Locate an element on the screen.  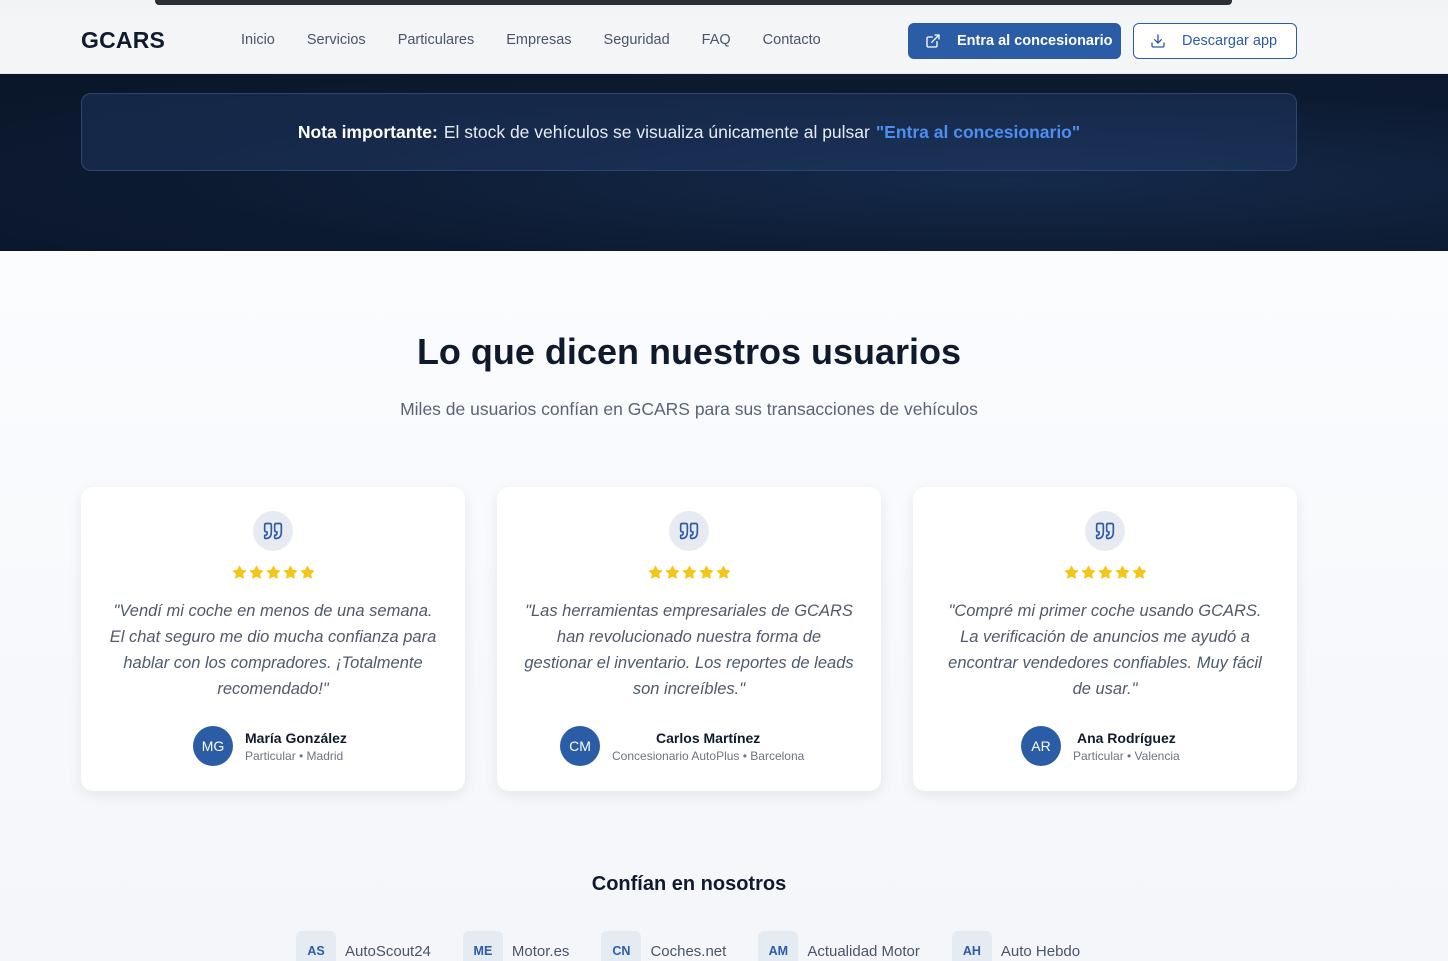
download-app-button: Descargar app is located at coordinates (1215, 41).